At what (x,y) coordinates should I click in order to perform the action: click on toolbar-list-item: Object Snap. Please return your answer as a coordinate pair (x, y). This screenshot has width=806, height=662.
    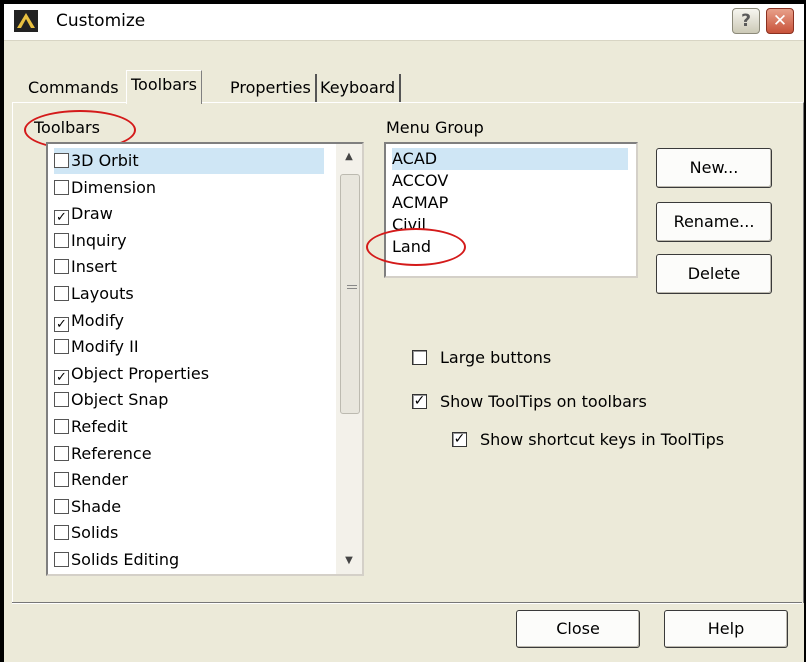
    Looking at the image, I should click on (111, 400).